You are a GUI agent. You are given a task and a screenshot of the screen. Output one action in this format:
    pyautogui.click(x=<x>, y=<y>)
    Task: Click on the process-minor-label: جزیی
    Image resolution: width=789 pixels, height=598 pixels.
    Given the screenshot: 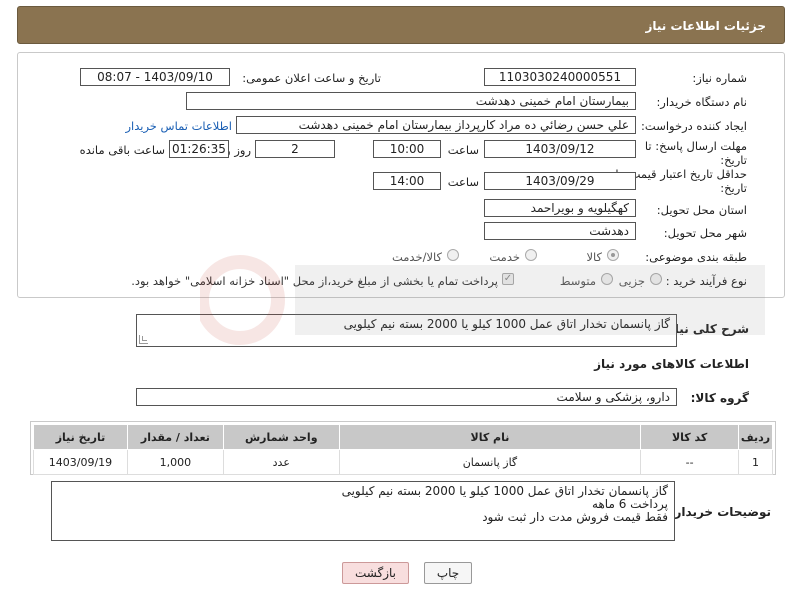 What is the action you would take?
    pyautogui.click(x=631, y=281)
    